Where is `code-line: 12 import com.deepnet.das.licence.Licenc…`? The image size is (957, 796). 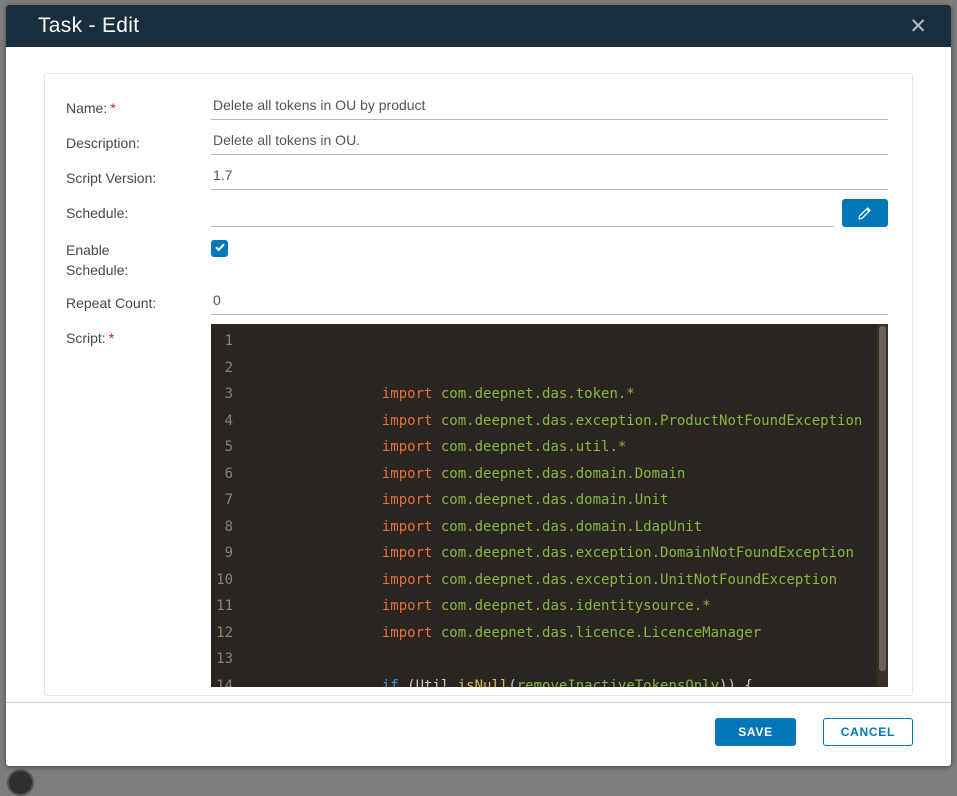 code-line: 12 import com.deepnet.das.licence.Licenc… is located at coordinates (549, 633).